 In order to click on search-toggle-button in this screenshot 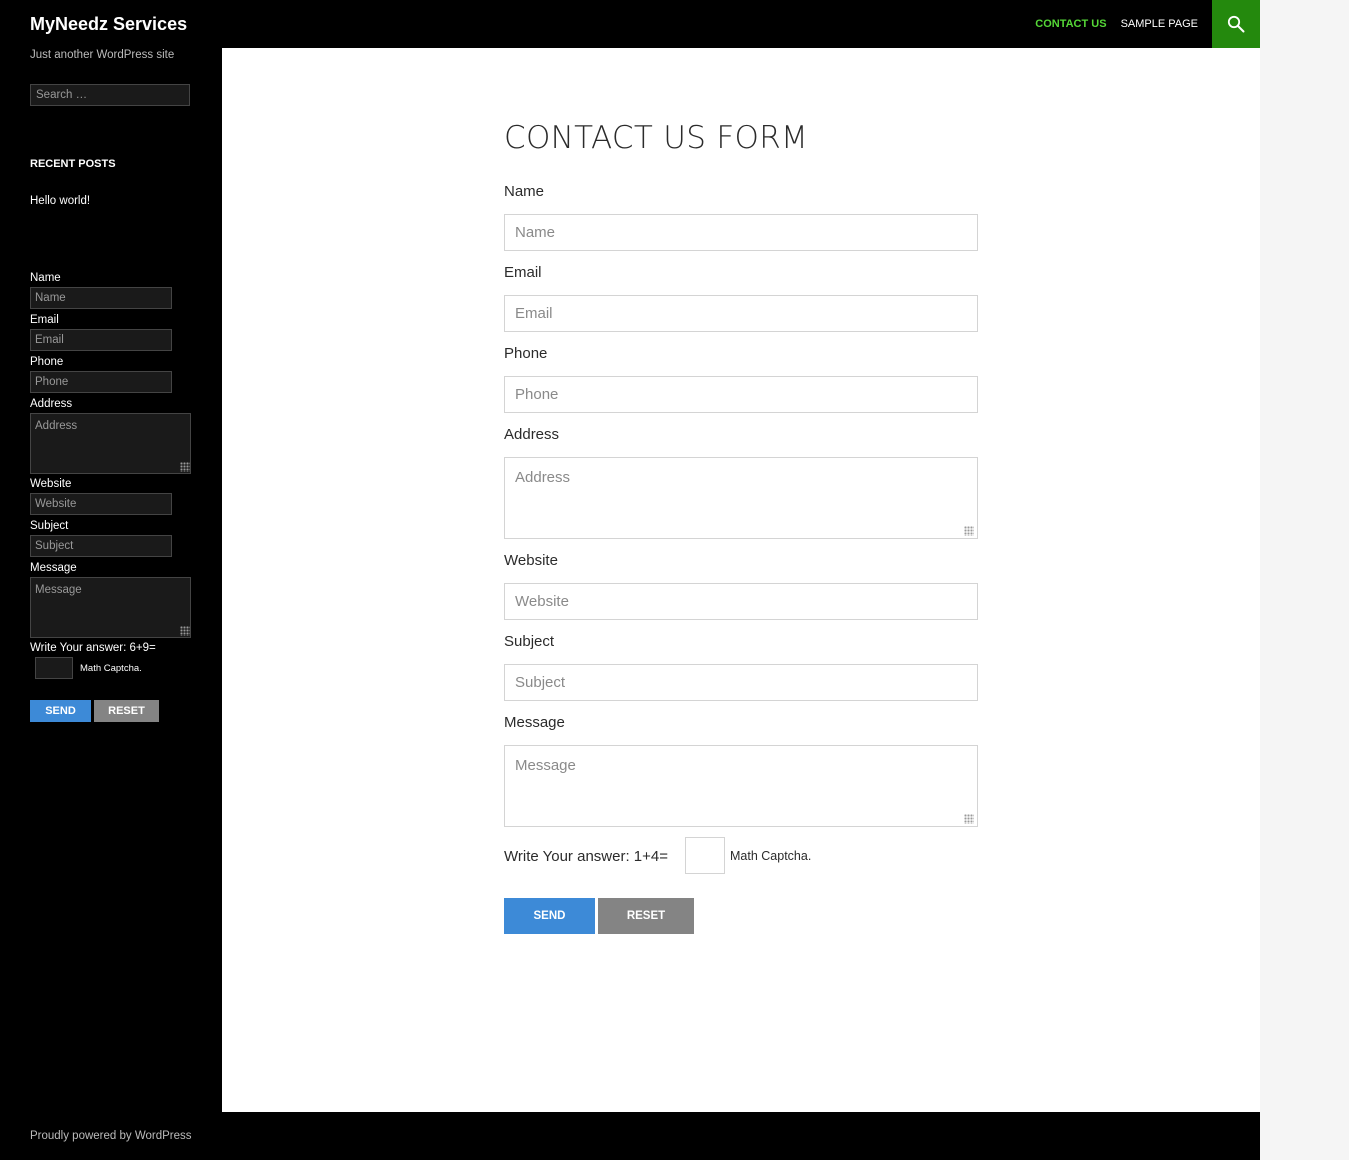, I will do `click(1236, 24)`.